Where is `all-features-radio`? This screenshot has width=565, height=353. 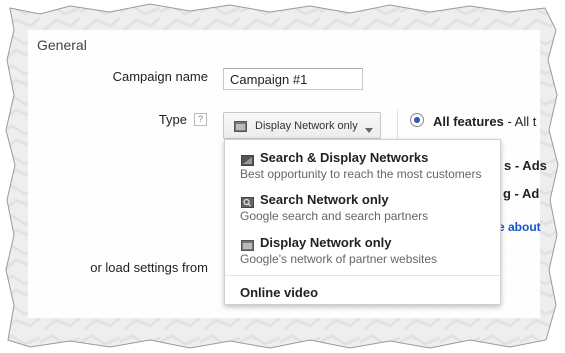 all-features-radio is located at coordinates (417, 120).